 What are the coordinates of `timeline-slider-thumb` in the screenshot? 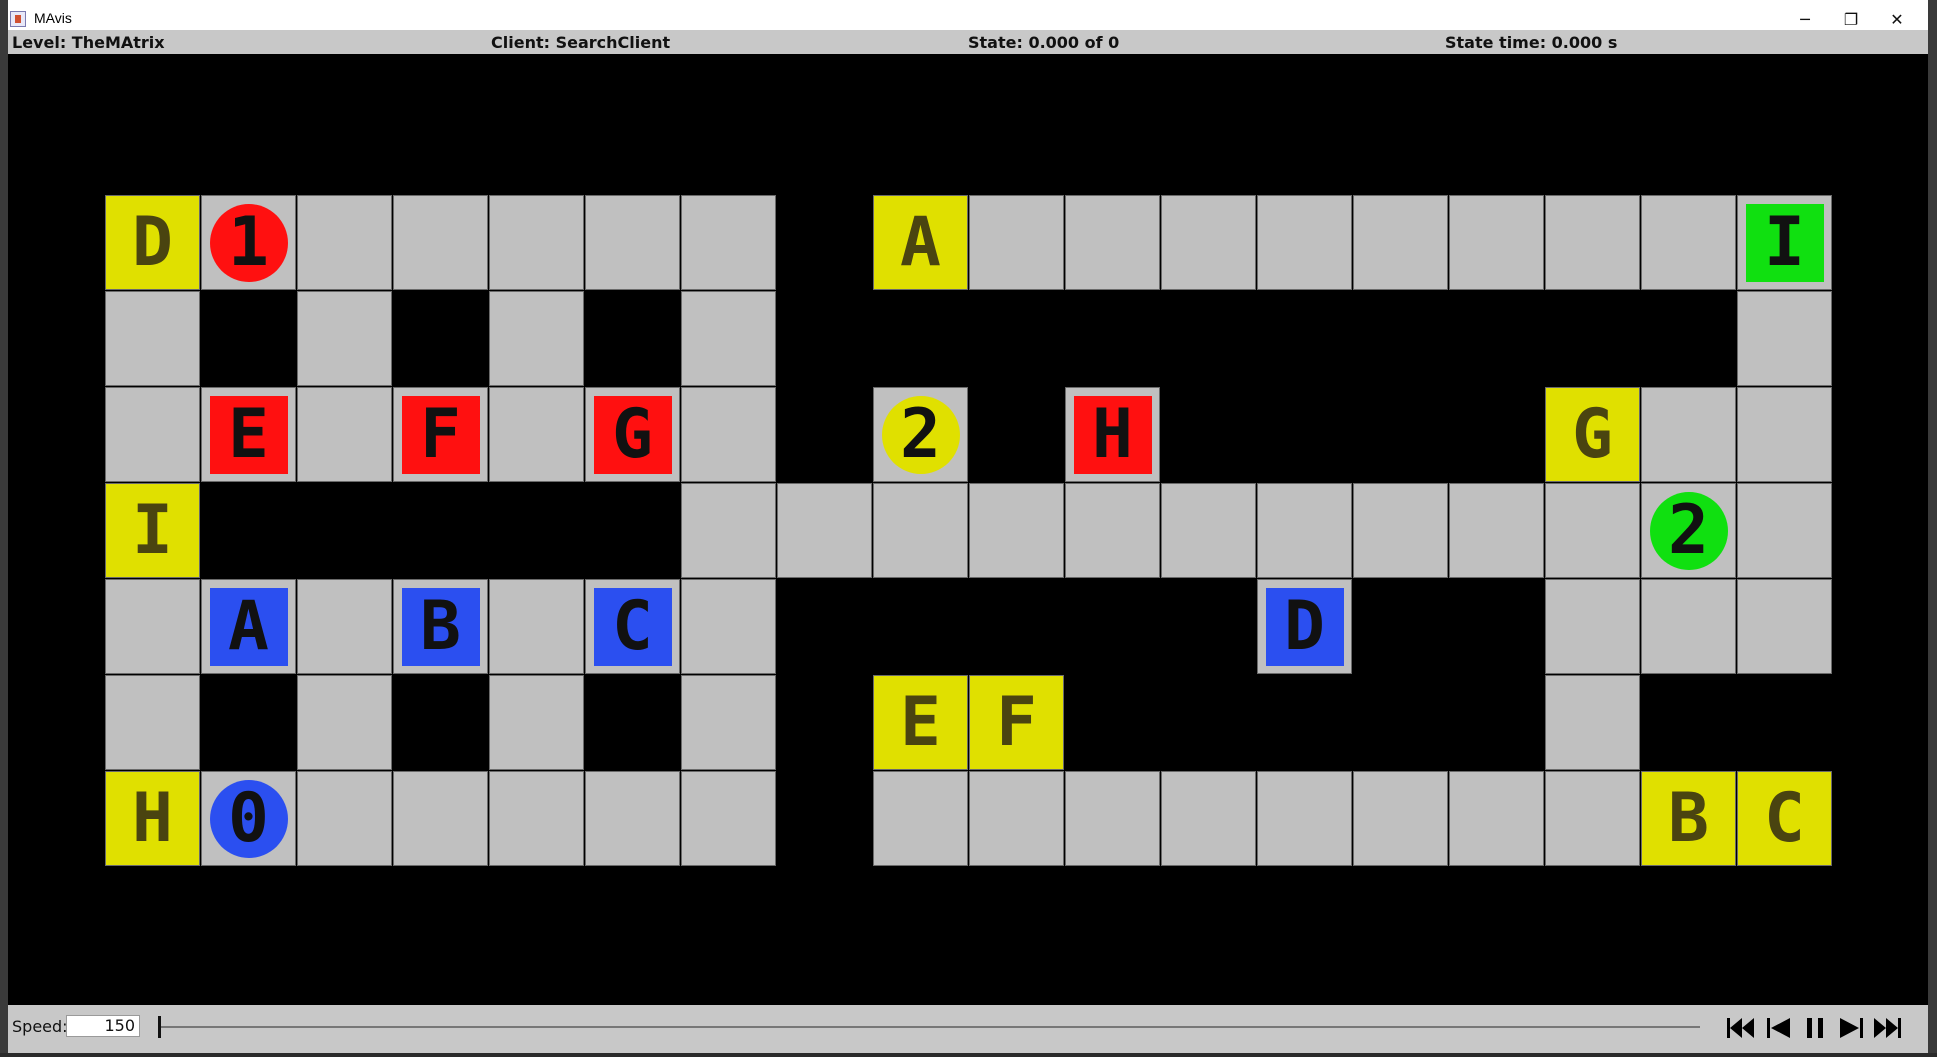 It's located at (159, 1027).